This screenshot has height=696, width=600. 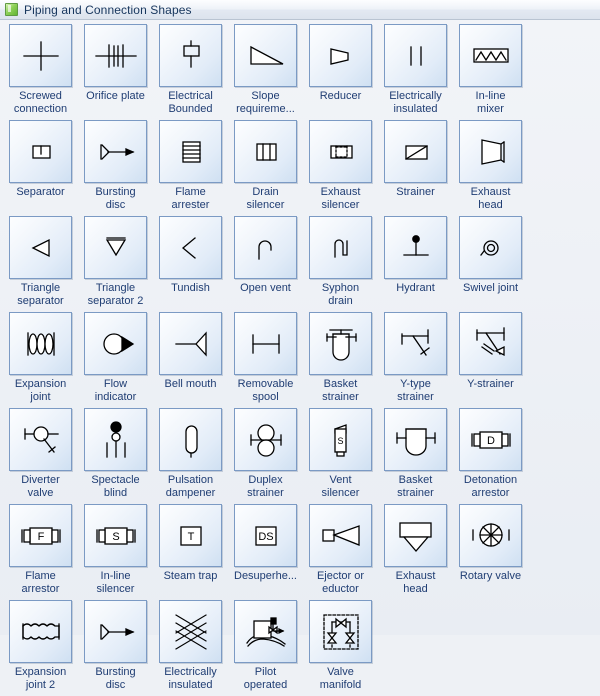 I want to click on shape-cell-in-line-mixer: In-line mixer, so click(x=490, y=70).